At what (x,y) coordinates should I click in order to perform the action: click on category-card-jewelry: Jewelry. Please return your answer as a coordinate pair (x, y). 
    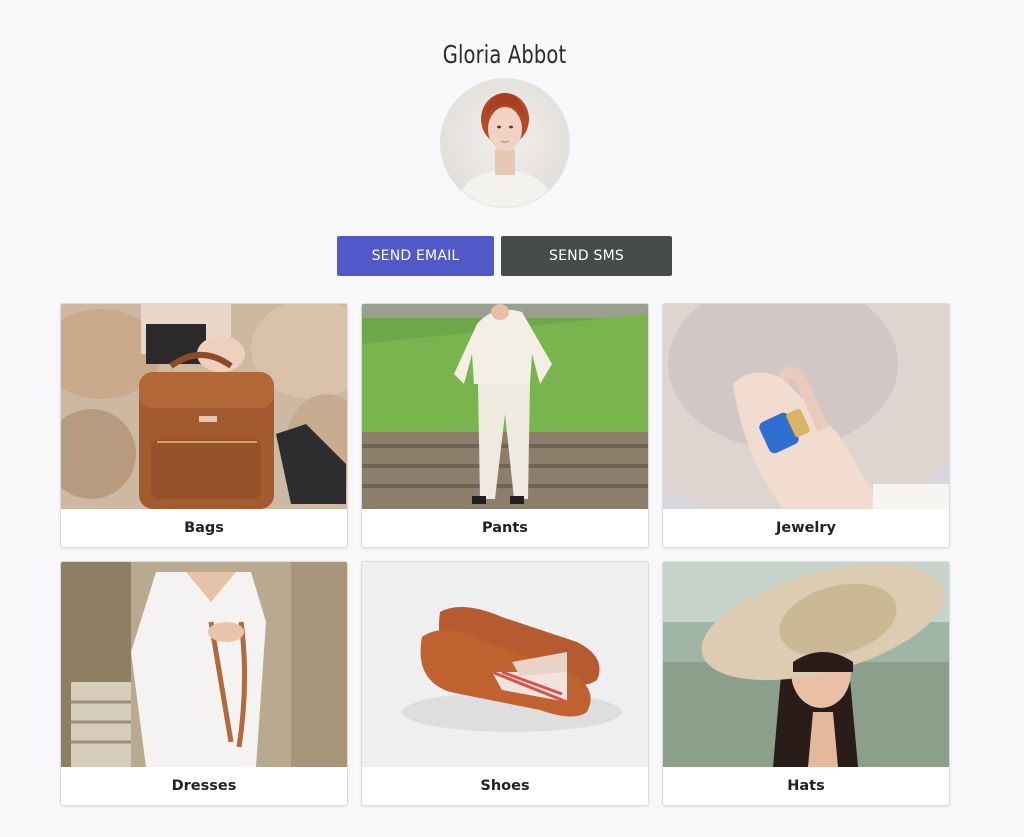
    Looking at the image, I should click on (806, 425).